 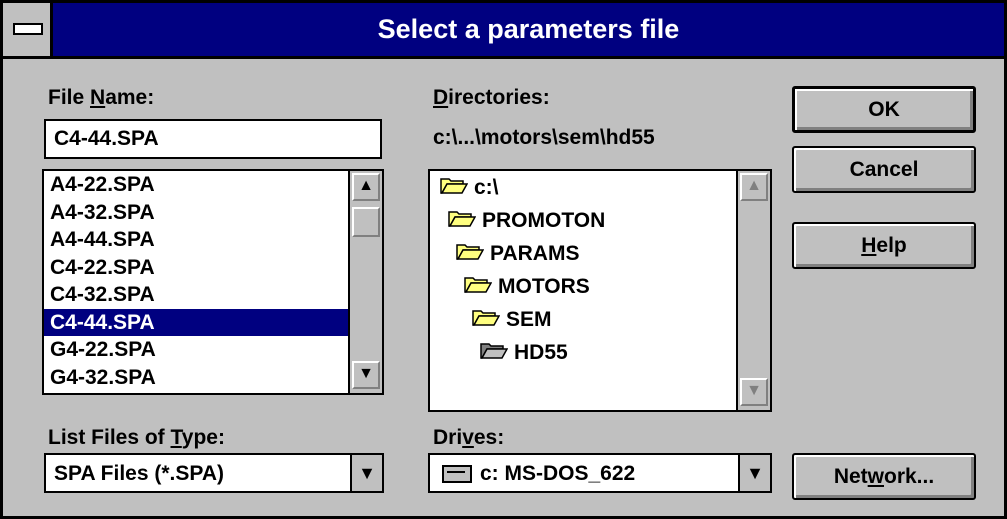 I want to click on file-list-item: C4-32.SPA, so click(x=196, y=295).